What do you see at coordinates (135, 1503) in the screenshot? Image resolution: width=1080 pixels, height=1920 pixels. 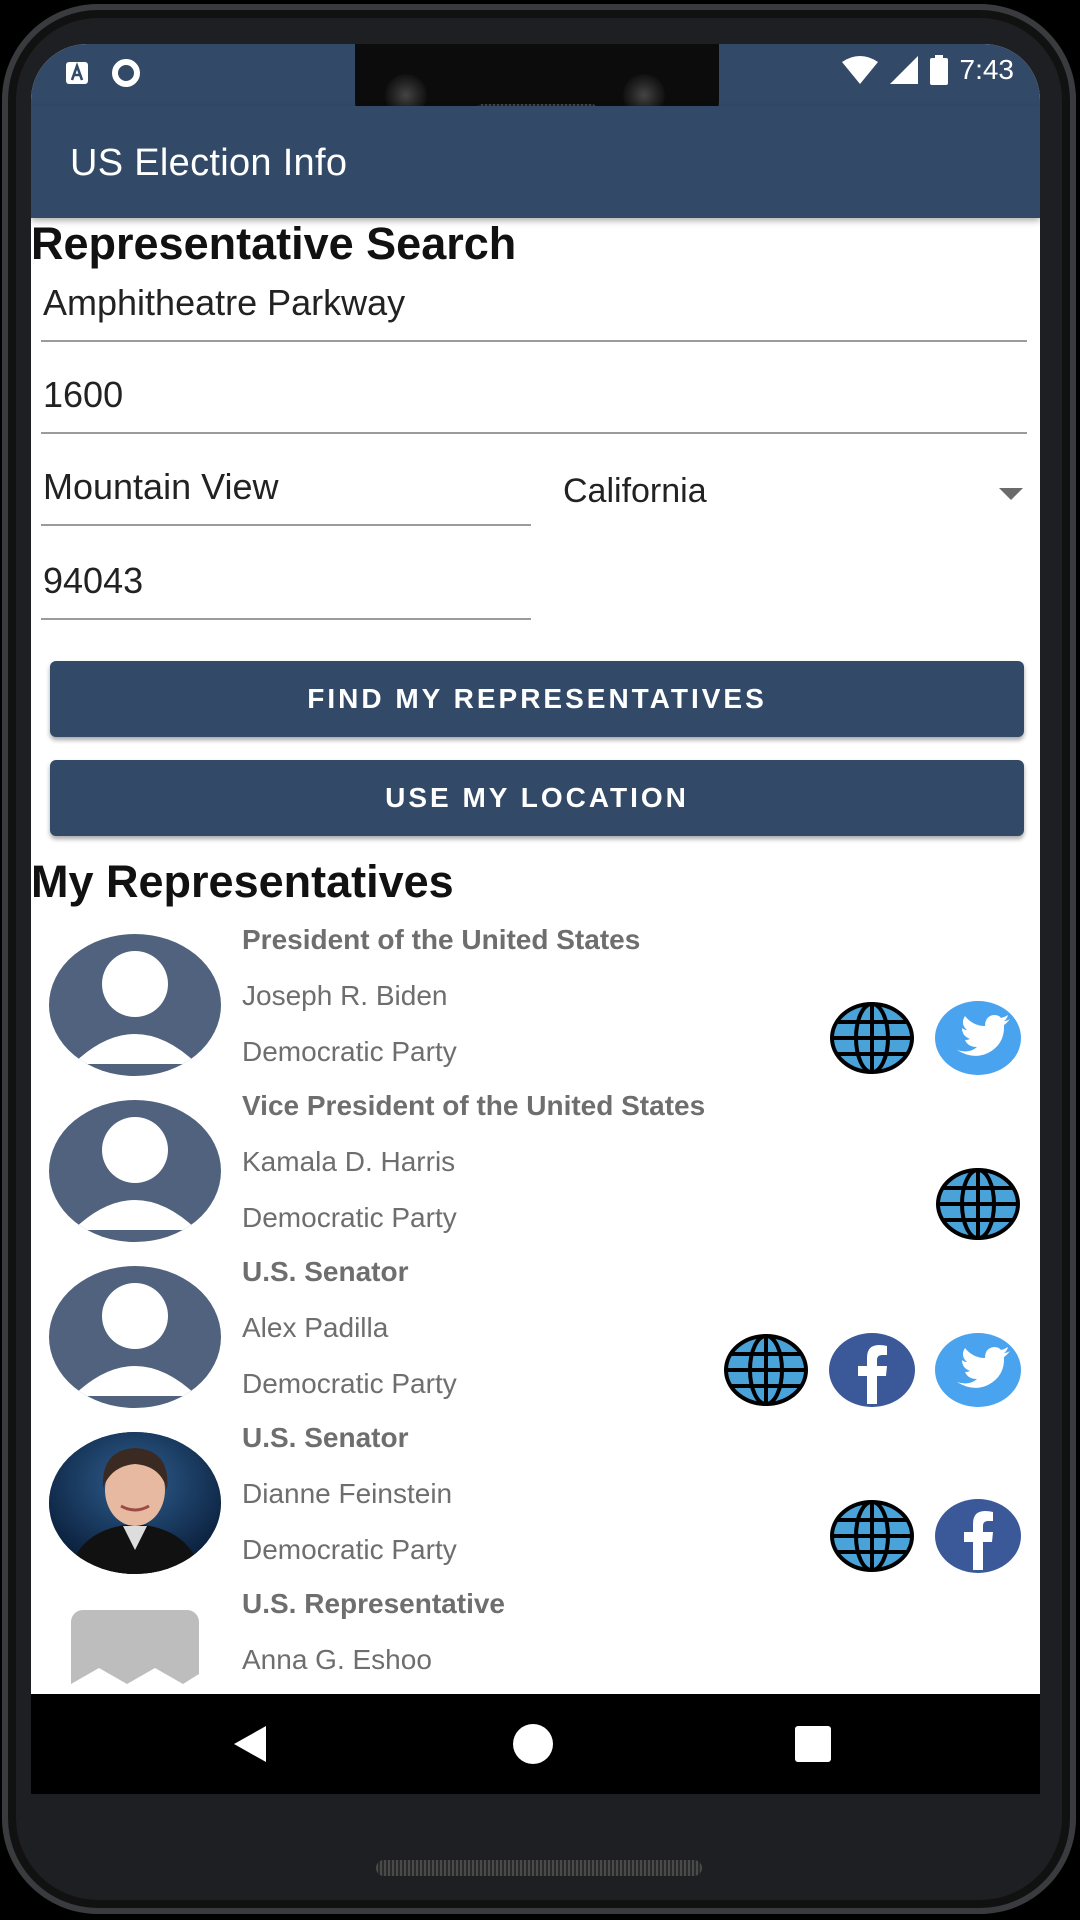 I see `rep-photo` at bounding box center [135, 1503].